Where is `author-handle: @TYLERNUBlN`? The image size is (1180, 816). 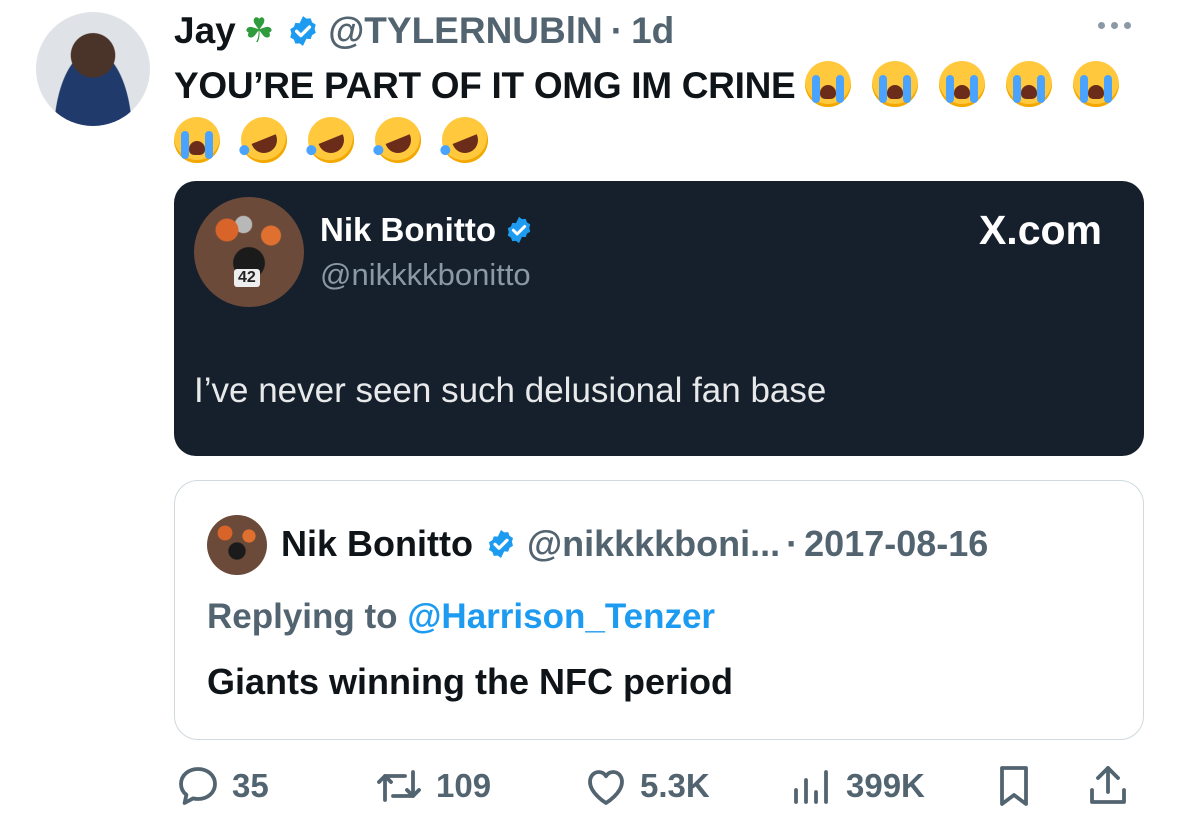 author-handle: @TYLERNUBlN is located at coordinates (465, 31).